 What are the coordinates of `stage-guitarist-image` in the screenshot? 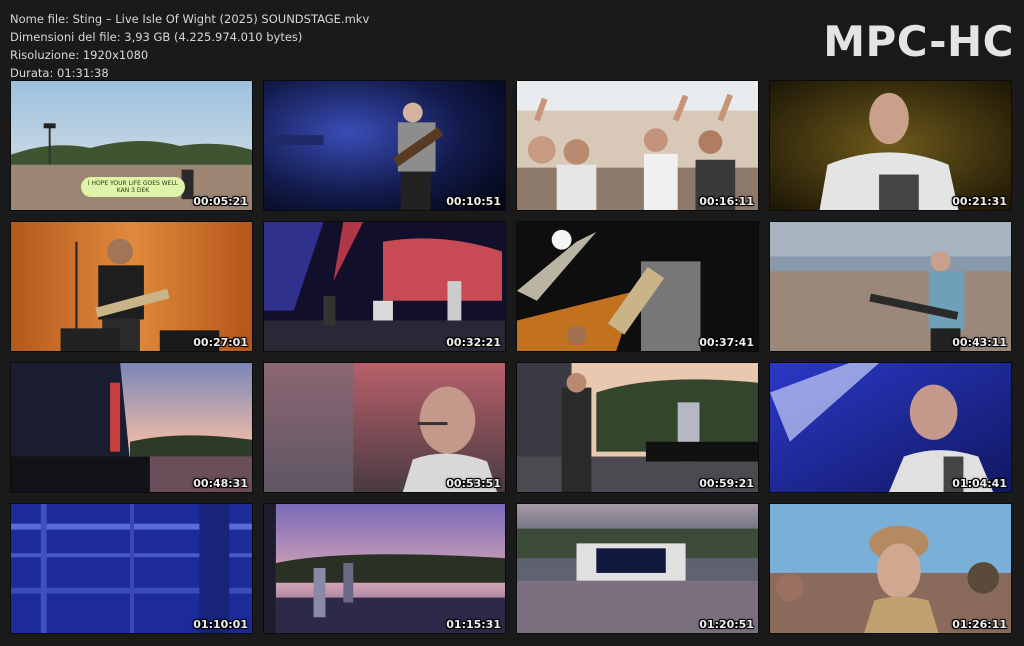 It's located at (384, 145).